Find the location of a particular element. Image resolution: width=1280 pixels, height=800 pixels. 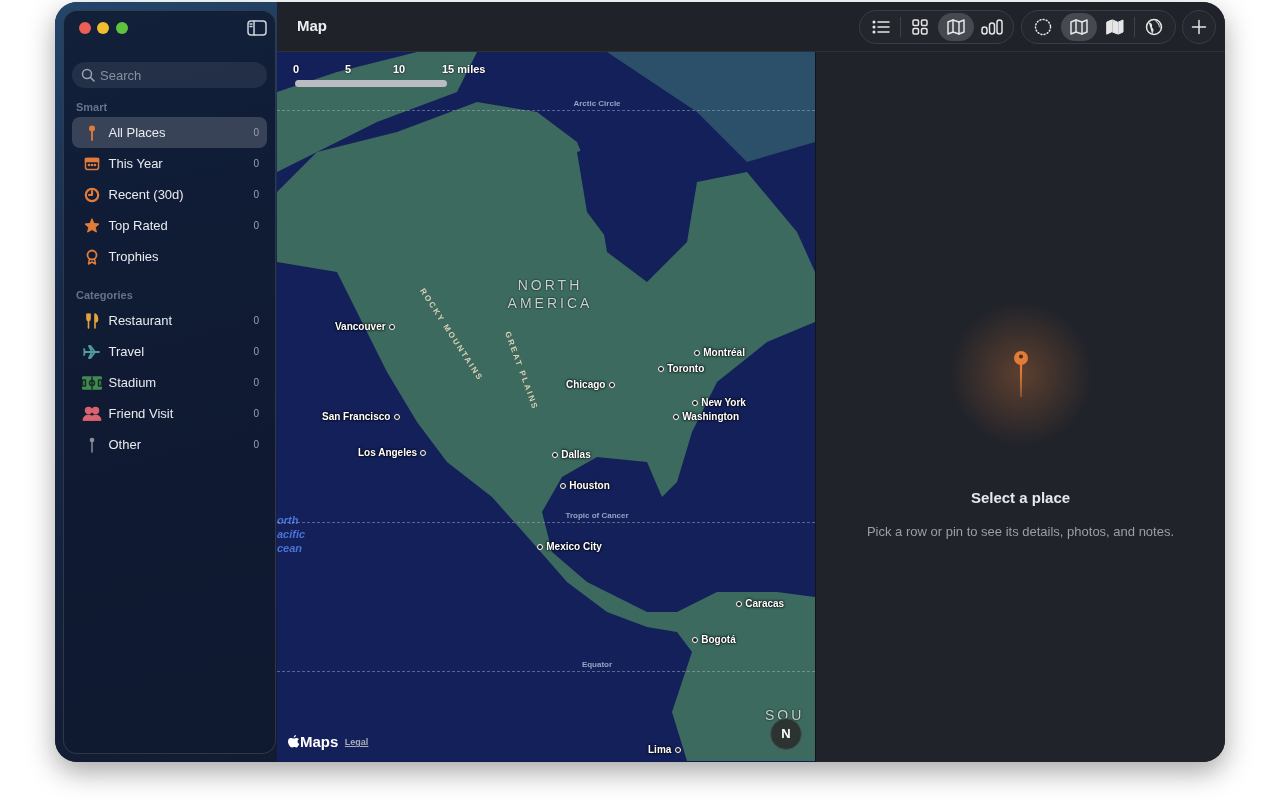

grid-icon is located at coordinates (920, 26).